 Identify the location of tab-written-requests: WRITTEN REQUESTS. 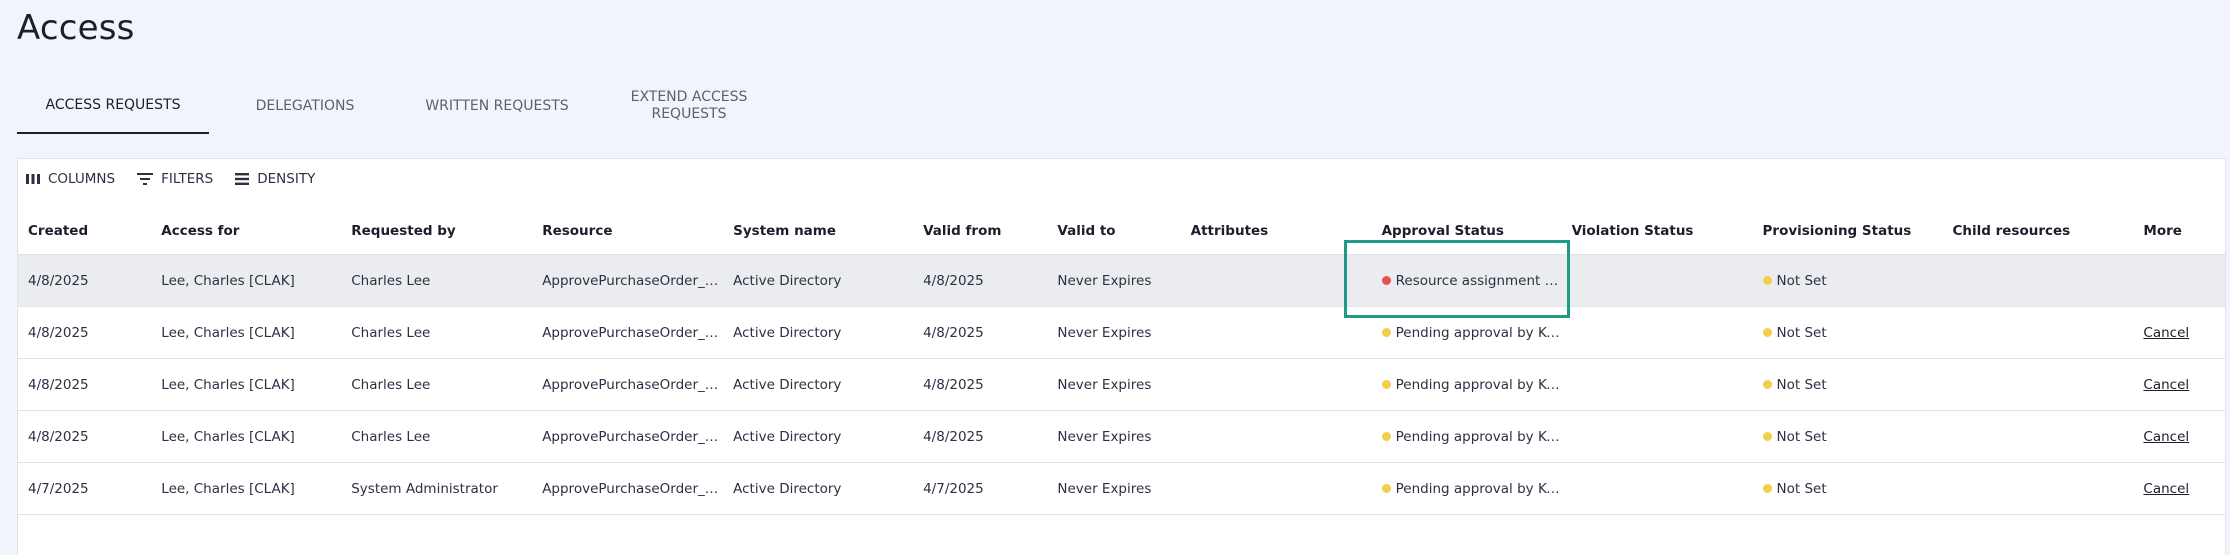
(497, 106).